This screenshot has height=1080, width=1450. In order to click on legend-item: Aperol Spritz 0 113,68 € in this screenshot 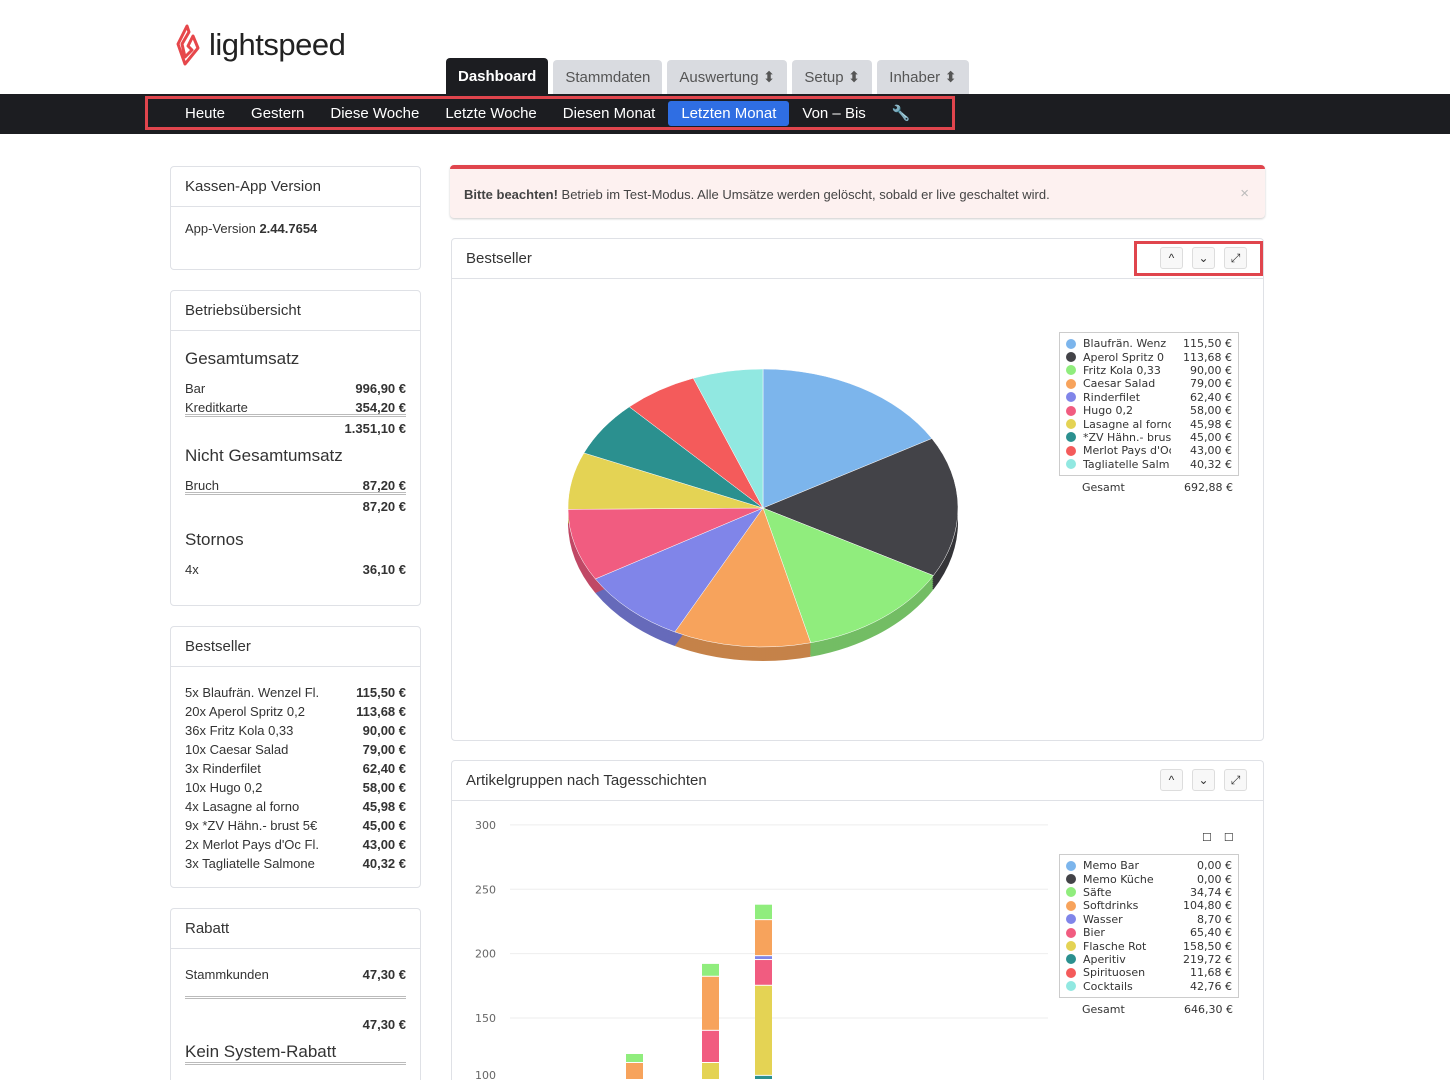, I will do `click(1149, 357)`.